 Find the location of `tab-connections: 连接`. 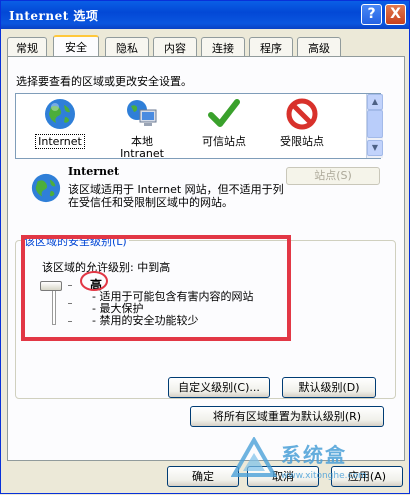

tab-connections: 连接 is located at coordinates (223, 47).